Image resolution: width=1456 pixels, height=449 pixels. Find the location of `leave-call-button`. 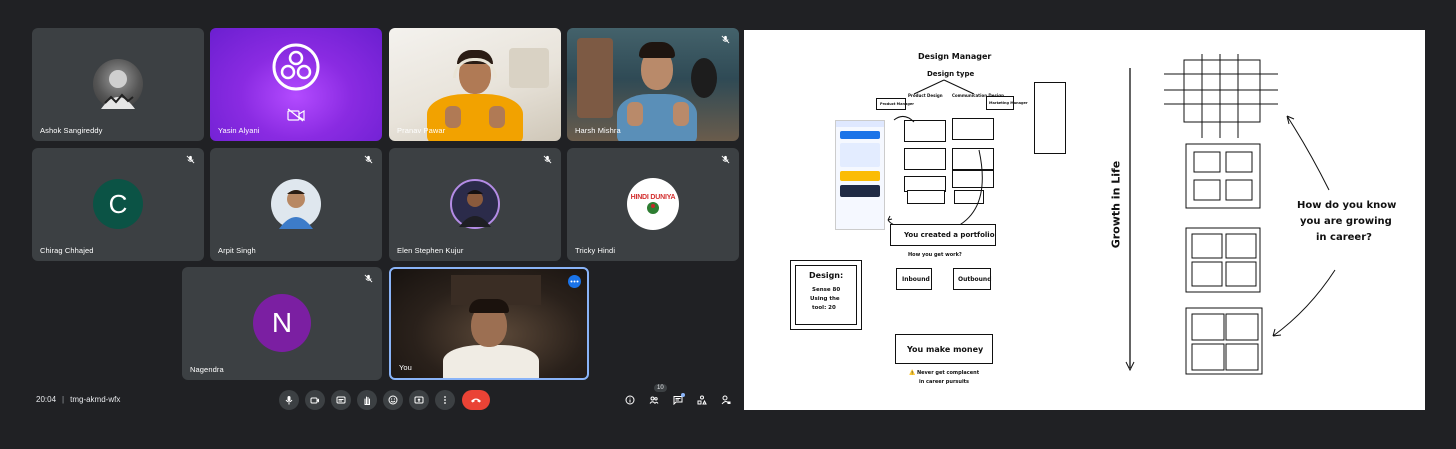

leave-call-button is located at coordinates (476, 400).